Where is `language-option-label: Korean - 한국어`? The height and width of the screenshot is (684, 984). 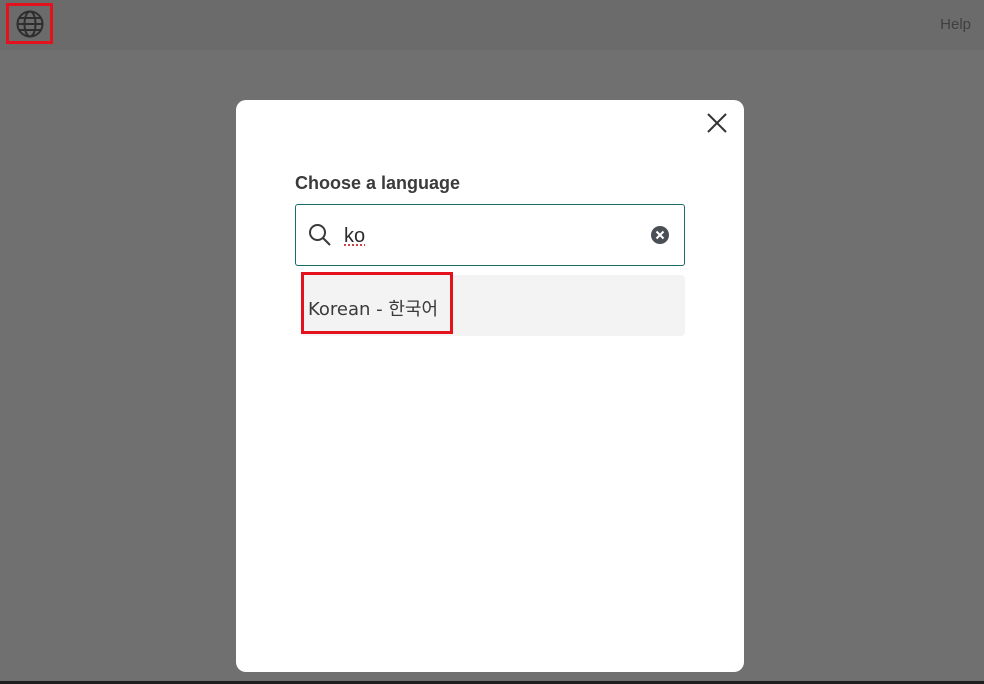 language-option-label: Korean - 한국어 is located at coordinates (373, 309).